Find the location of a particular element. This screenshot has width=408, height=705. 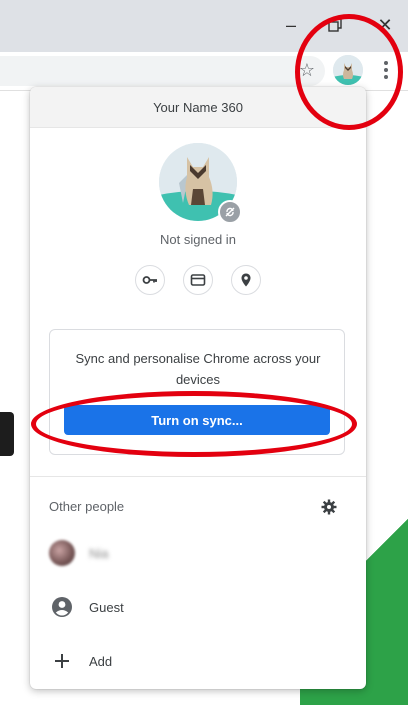

guest-label: Guest is located at coordinates (106, 607).